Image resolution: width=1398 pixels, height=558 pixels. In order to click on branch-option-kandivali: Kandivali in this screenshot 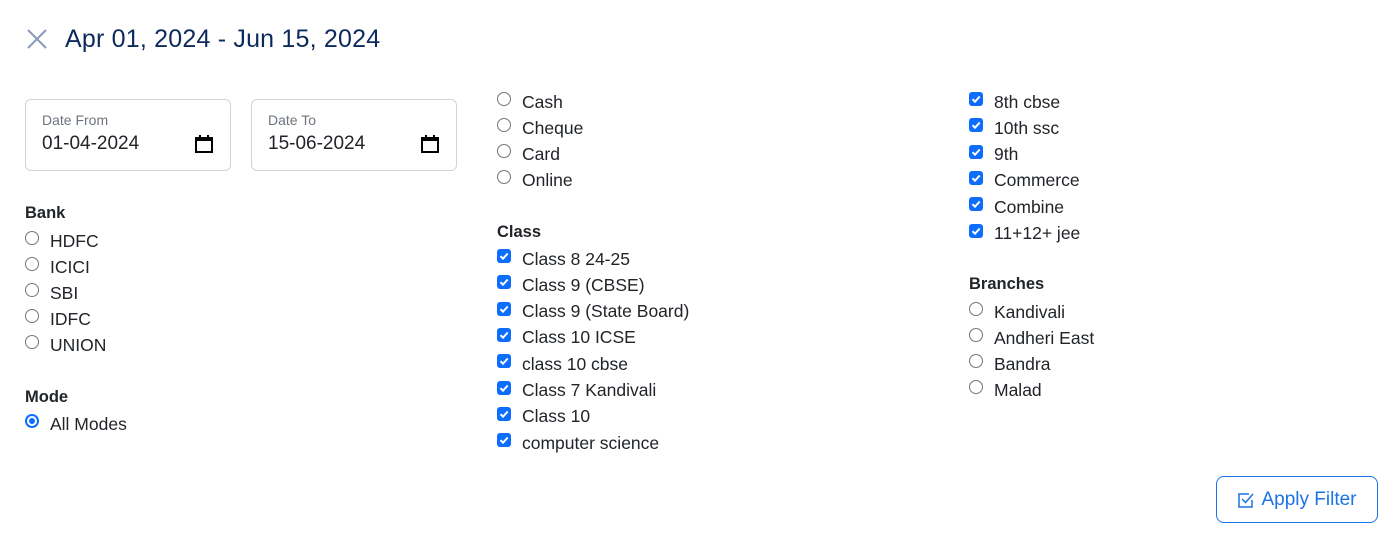, I will do `click(1017, 312)`.